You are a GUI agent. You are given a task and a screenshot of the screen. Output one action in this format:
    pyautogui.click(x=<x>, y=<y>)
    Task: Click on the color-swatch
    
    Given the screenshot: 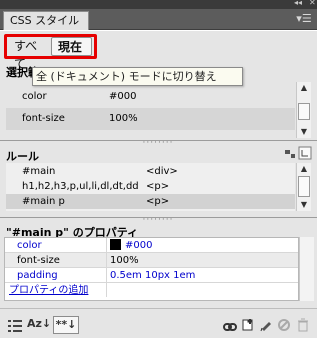 What is the action you would take?
    pyautogui.click(x=115, y=244)
    